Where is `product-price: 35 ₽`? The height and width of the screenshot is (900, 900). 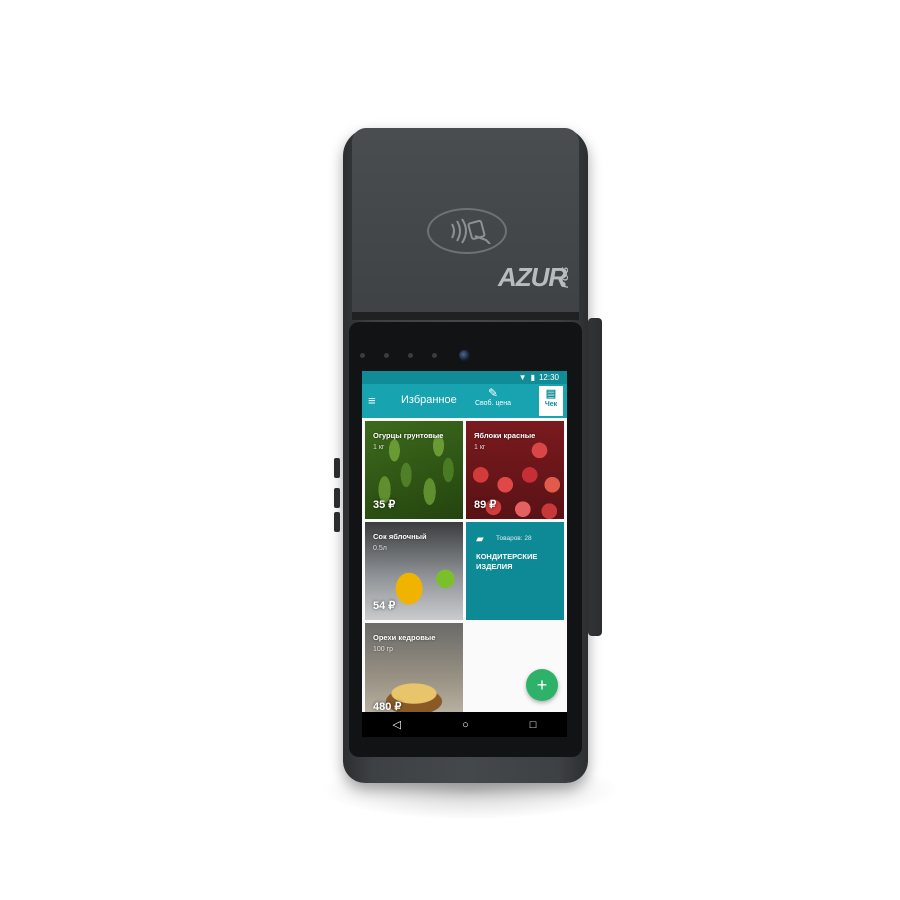 product-price: 35 ₽ is located at coordinates (384, 505).